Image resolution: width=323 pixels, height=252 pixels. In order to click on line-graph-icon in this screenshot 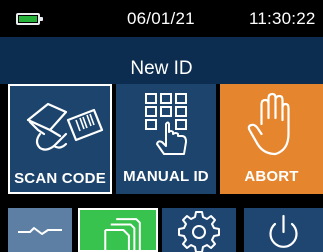, I will do `click(40, 231)`.